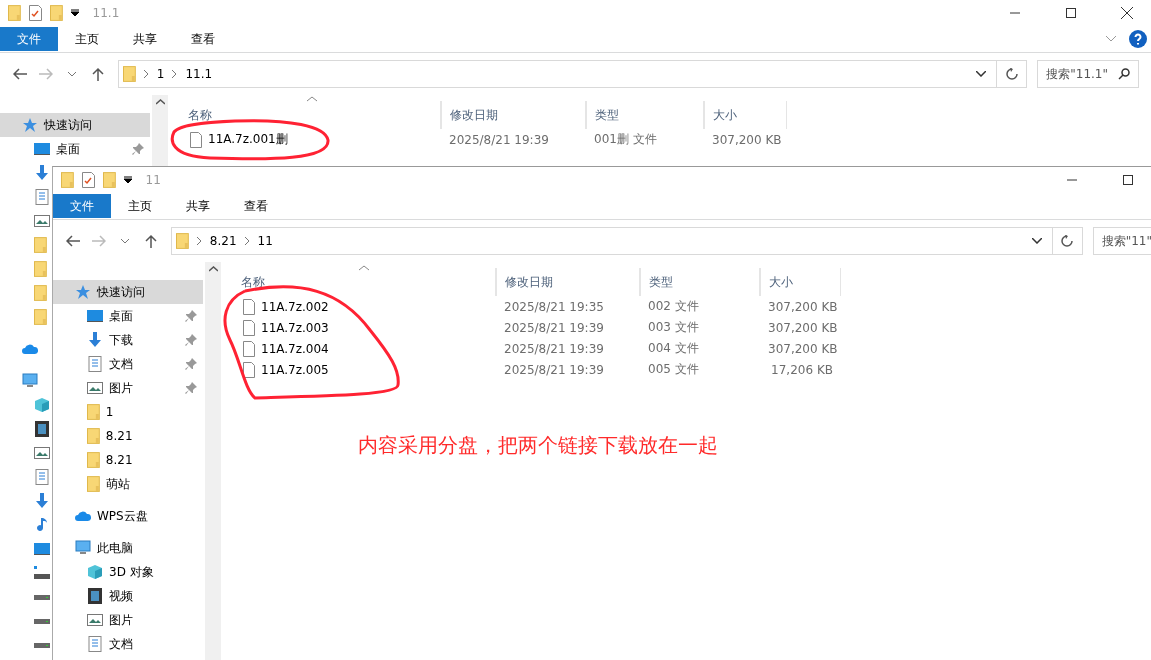 This screenshot has height=660, width=1151. Describe the element at coordinates (128, 516) in the screenshot. I see `sidebar-item: WPS云盘` at that location.